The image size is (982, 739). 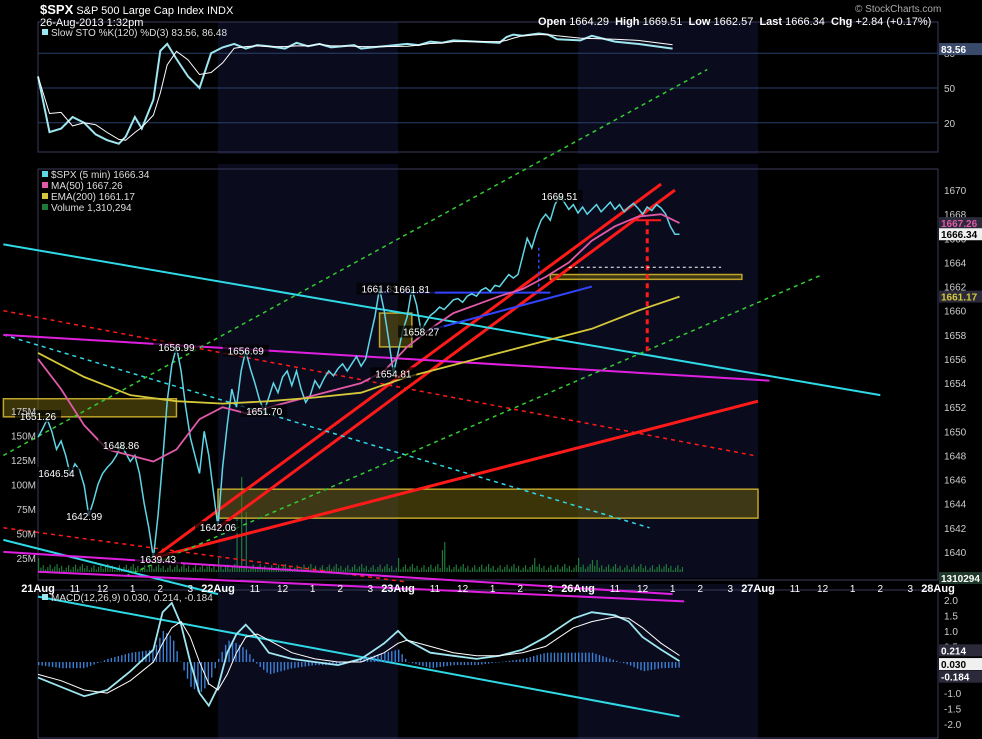 I want to click on legend-entry: Volume 1,310,294, so click(x=91, y=208).